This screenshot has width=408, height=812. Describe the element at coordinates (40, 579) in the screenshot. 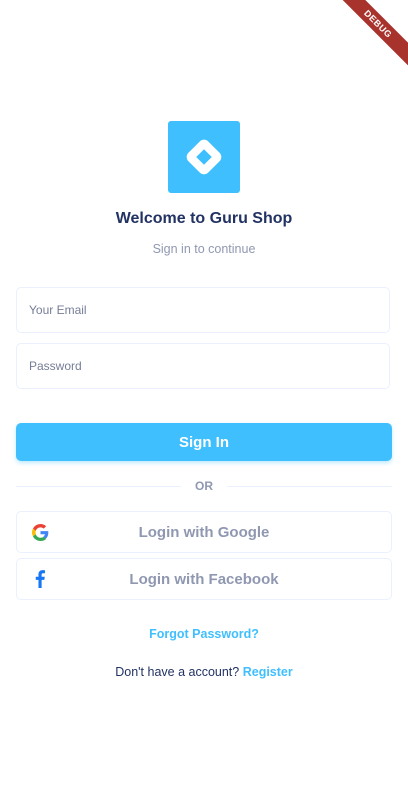

I see `facebook-icon` at that location.